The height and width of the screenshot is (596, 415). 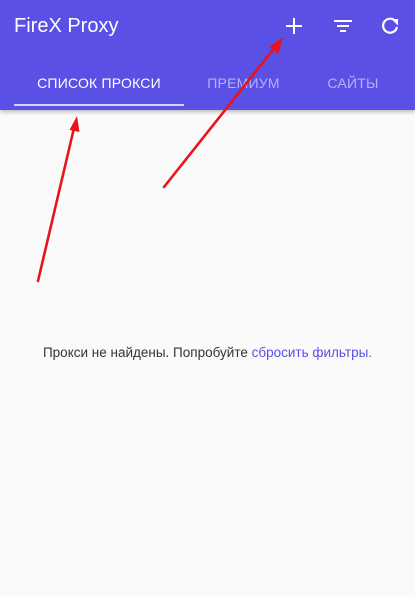 I want to click on add-proxy-button, so click(x=294, y=26).